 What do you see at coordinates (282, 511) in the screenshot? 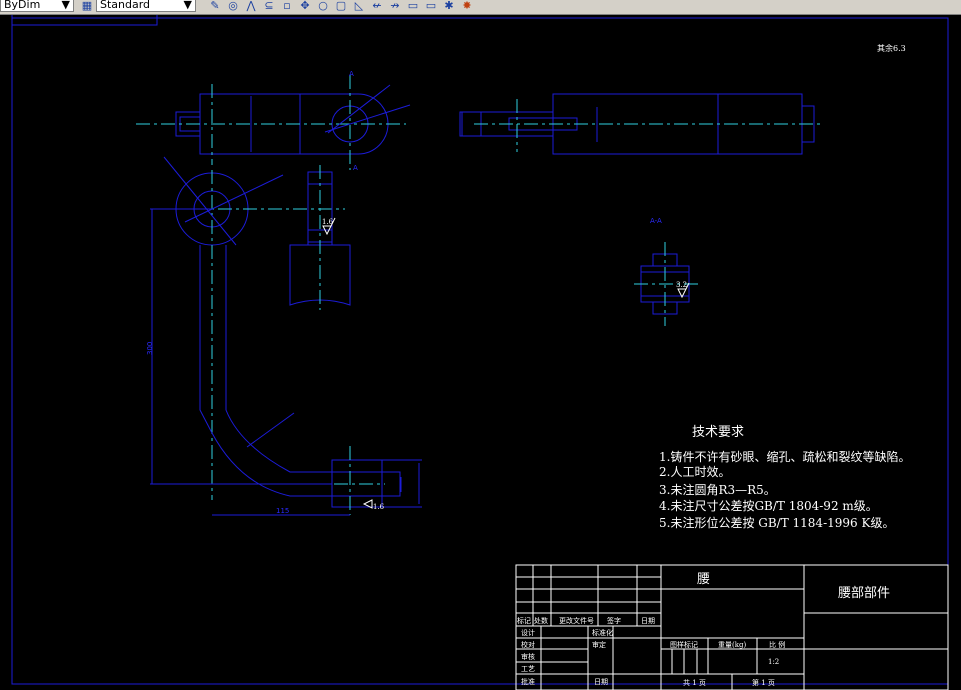
I see `dim-length: 115` at bounding box center [282, 511].